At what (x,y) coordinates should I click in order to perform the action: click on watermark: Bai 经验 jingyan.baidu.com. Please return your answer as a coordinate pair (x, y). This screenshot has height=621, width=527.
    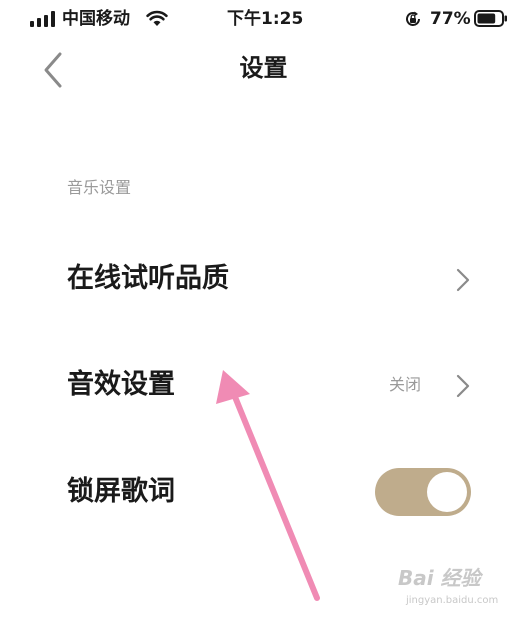
    Looking at the image, I should click on (453, 589).